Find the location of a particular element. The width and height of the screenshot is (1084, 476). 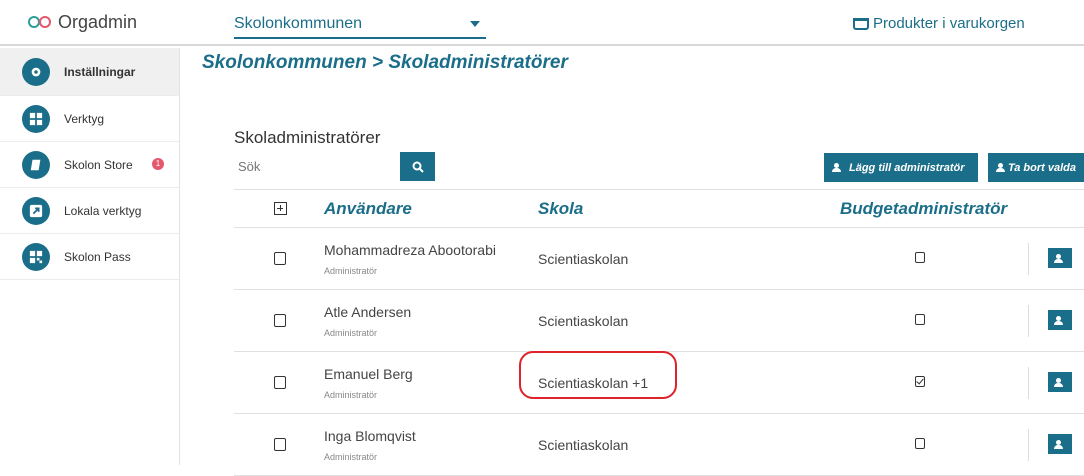

app-logo: Orgadmin is located at coordinates (82, 22).